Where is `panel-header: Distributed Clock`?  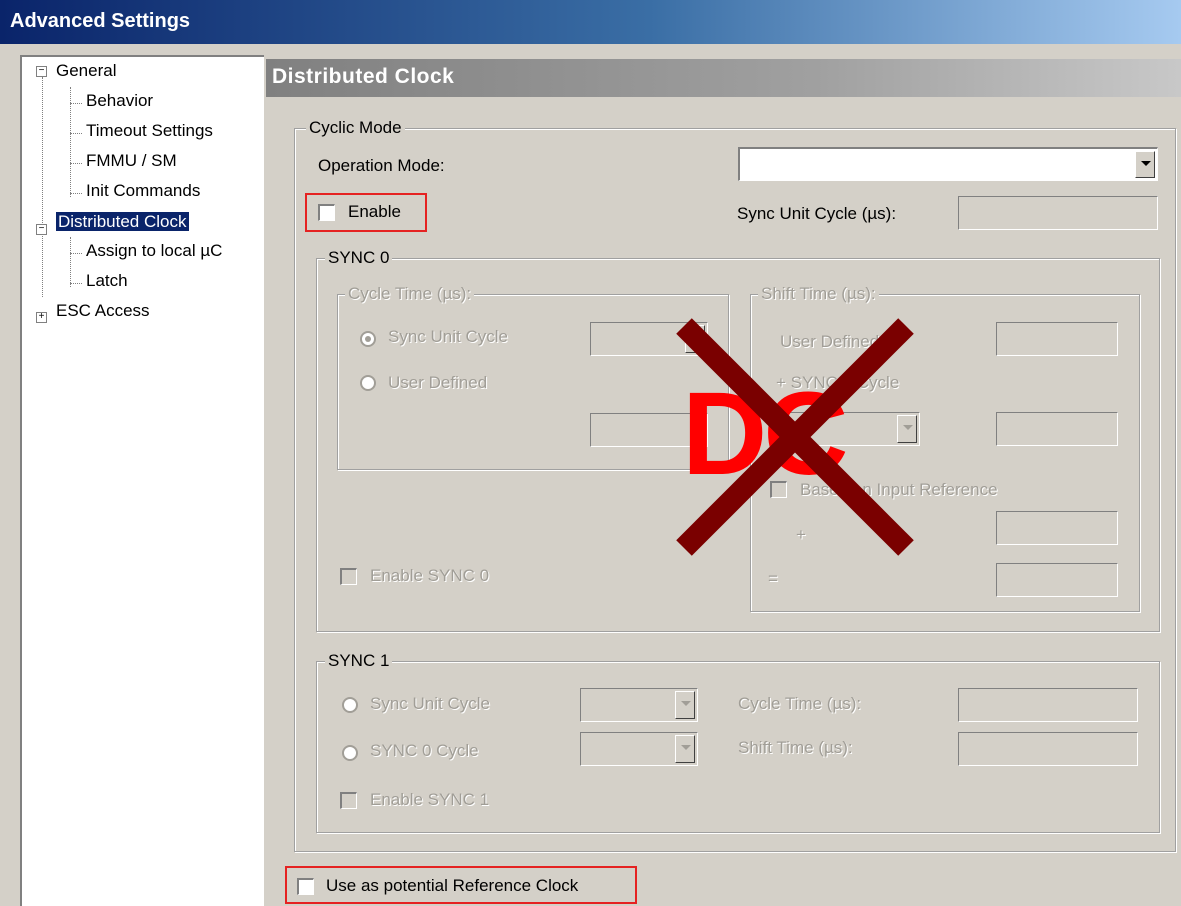
panel-header: Distributed Clock is located at coordinates (723, 78).